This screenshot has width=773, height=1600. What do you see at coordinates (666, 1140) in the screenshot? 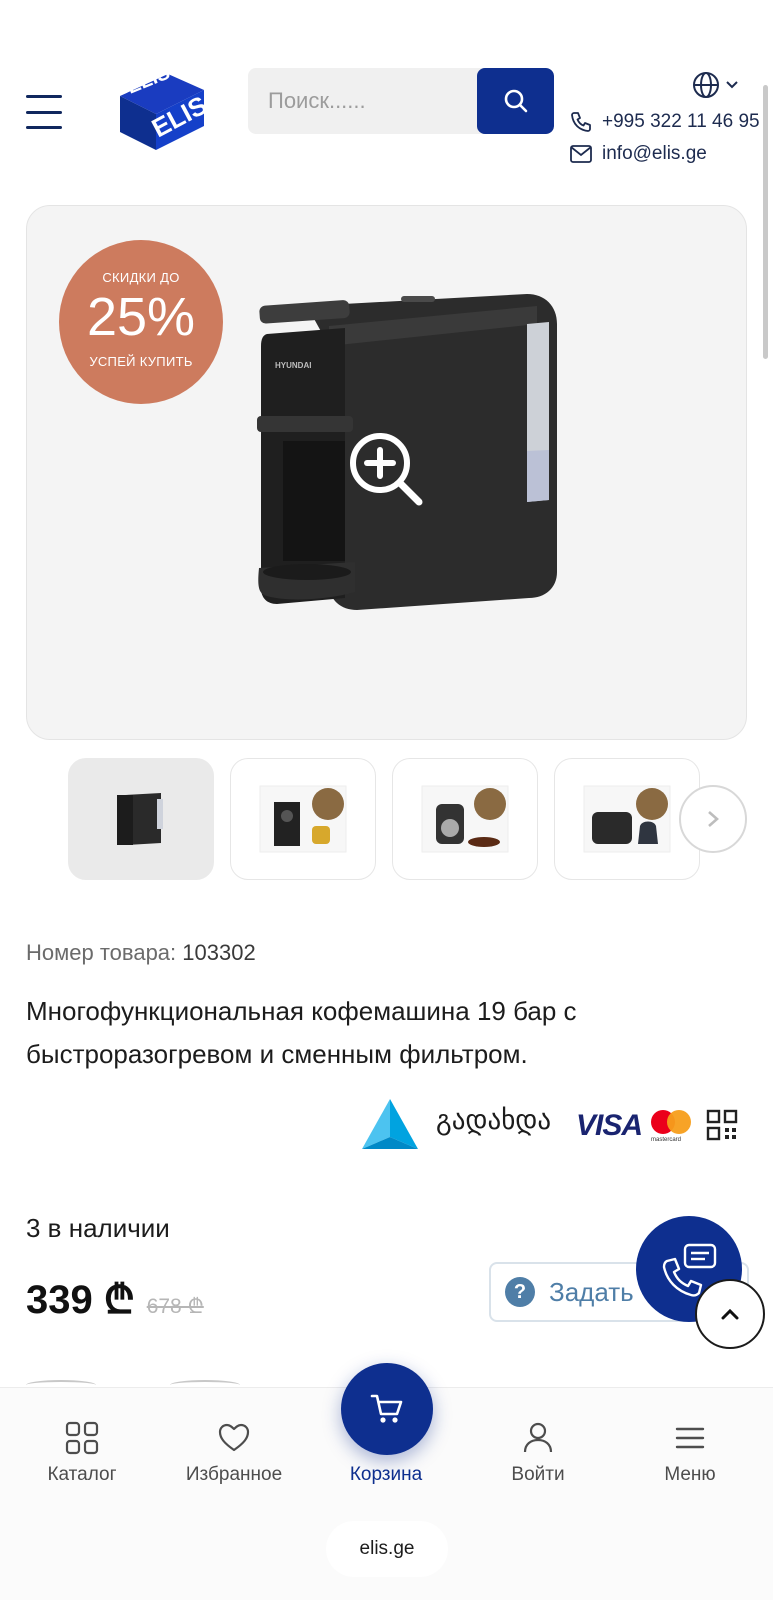
I see `svg-text: mastercard` at bounding box center [666, 1140].